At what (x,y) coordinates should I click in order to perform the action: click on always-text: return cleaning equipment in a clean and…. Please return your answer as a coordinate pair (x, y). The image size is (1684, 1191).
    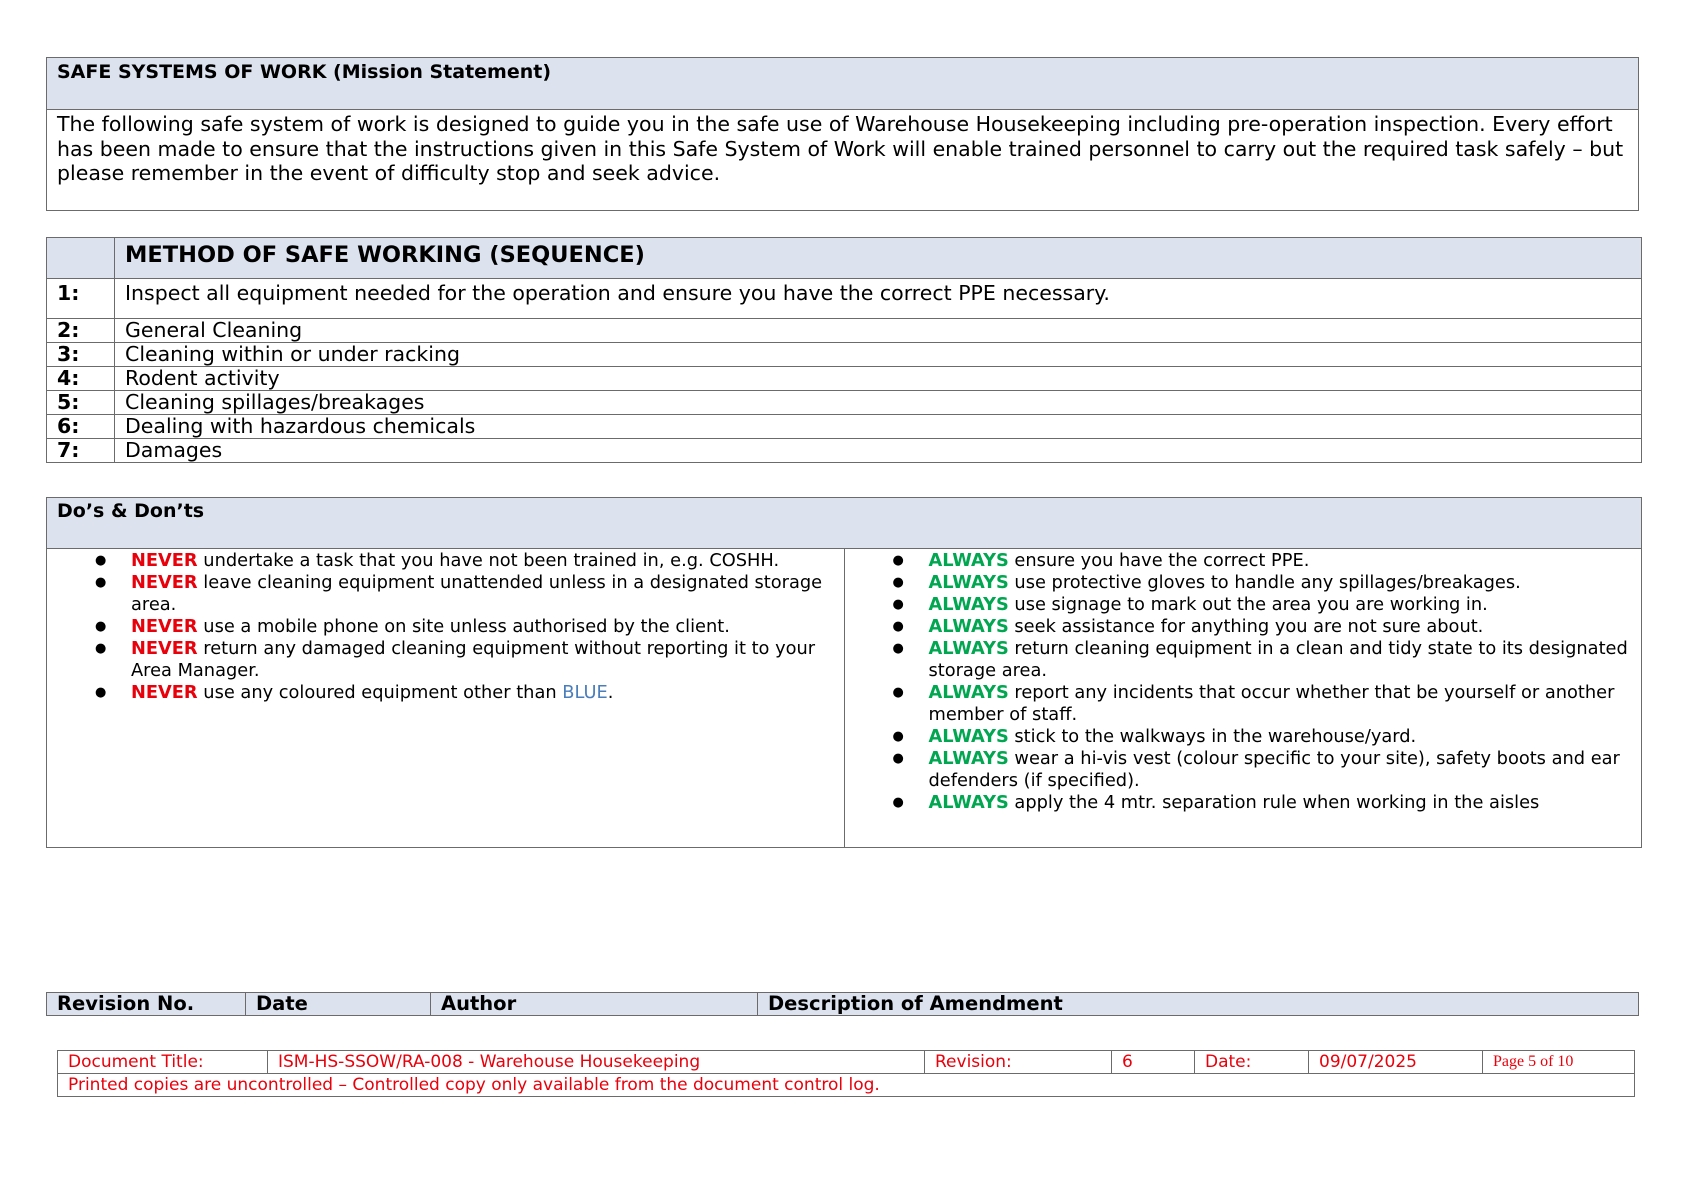
    Looking at the image, I should click on (1278, 659).